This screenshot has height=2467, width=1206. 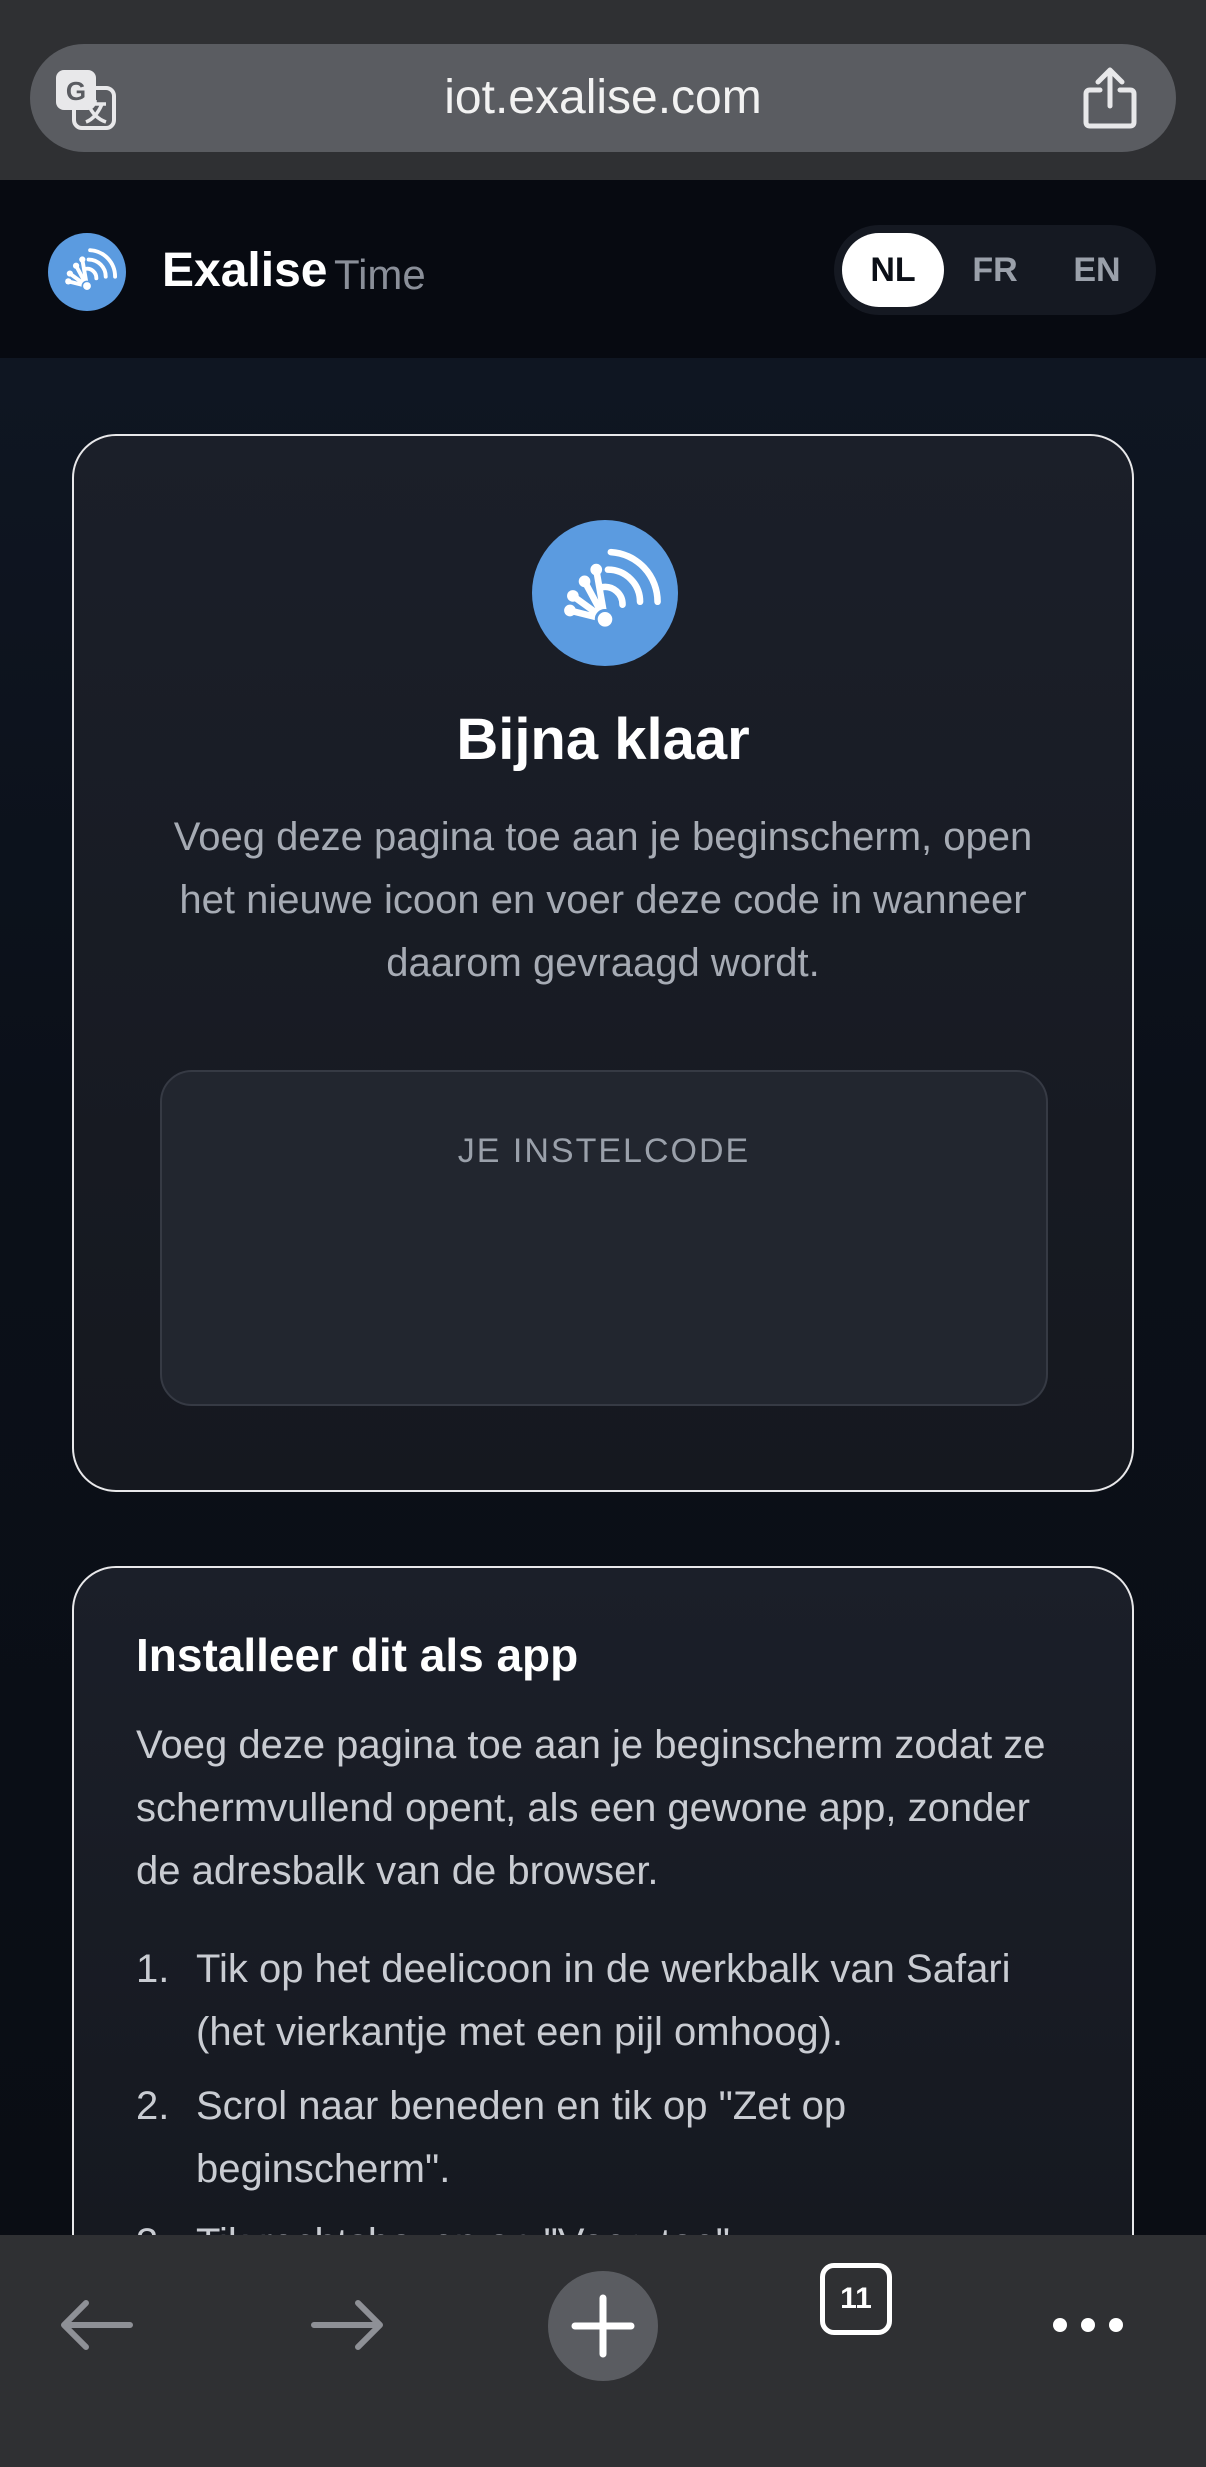 What do you see at coordinates (893, 270) in the screenshot?
I see `language-nl-button: NL` at bounding box center [893, 270].